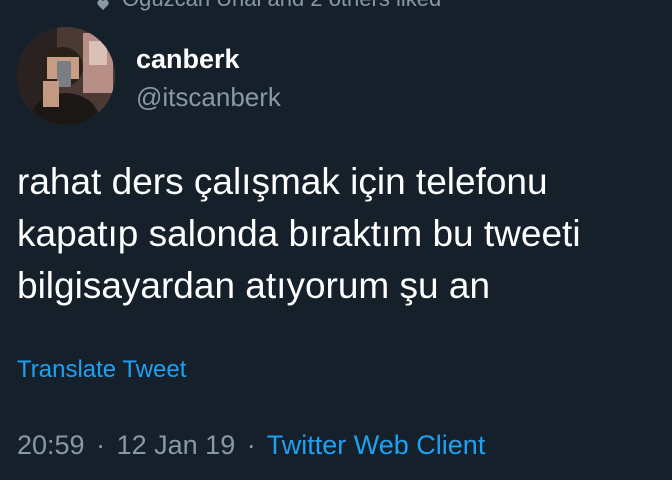  Describe the element at coordinates (103, 5) in the screenshot. I see `heart-icon` at that location.